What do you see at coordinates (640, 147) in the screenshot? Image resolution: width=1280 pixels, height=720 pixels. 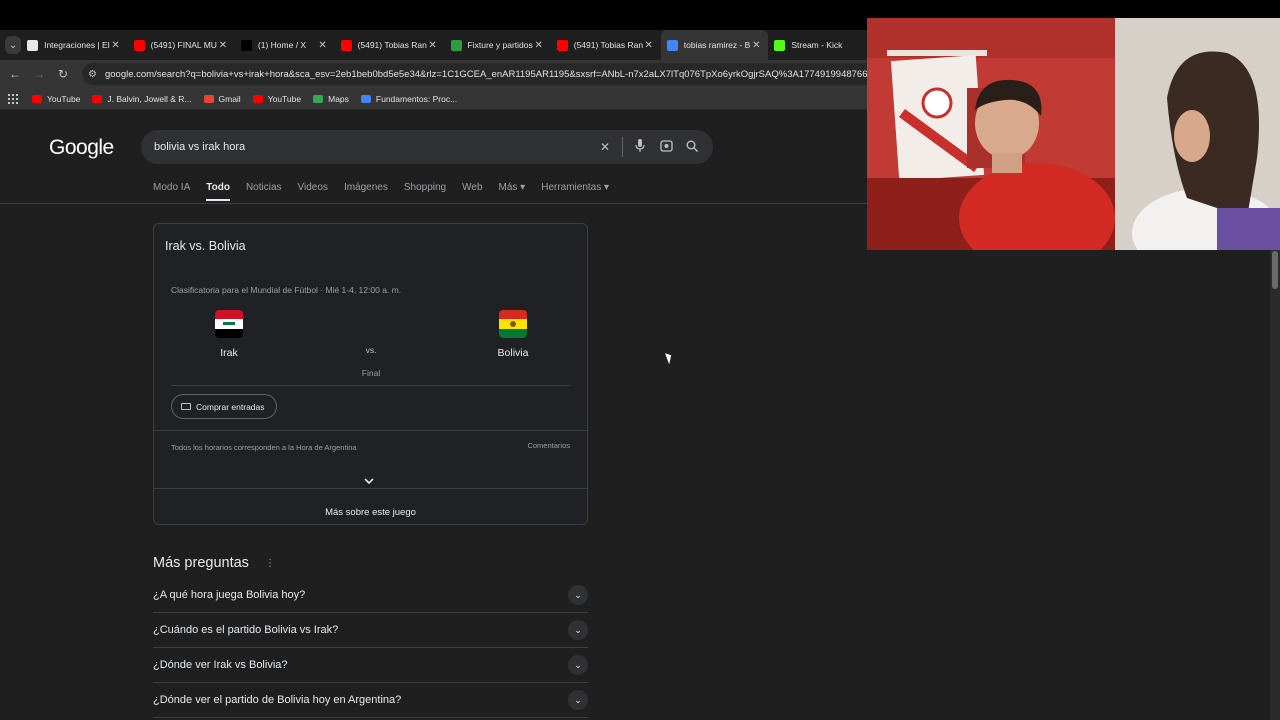 I see `microphone-icon` at bounding box center [640, 147].